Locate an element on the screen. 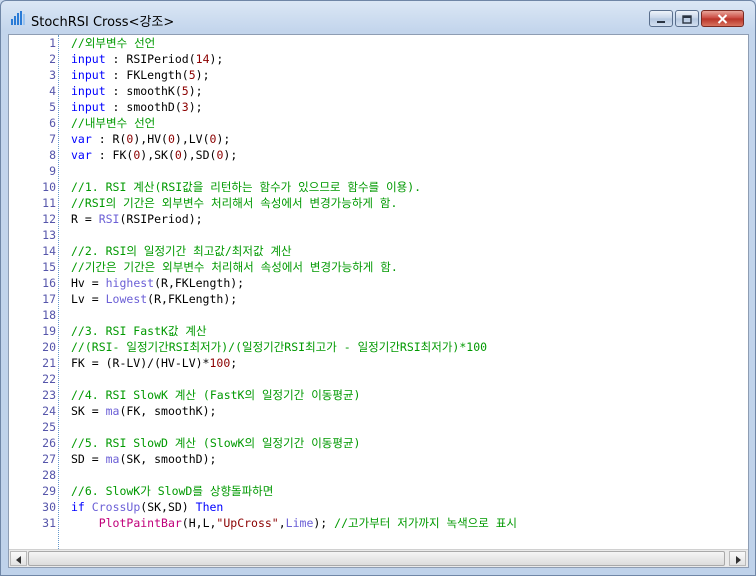  code-line: //RSI의 기간은 외부변수 처리해서 속성에서 변경가능하게 함. is located at coordinates (234, 203).